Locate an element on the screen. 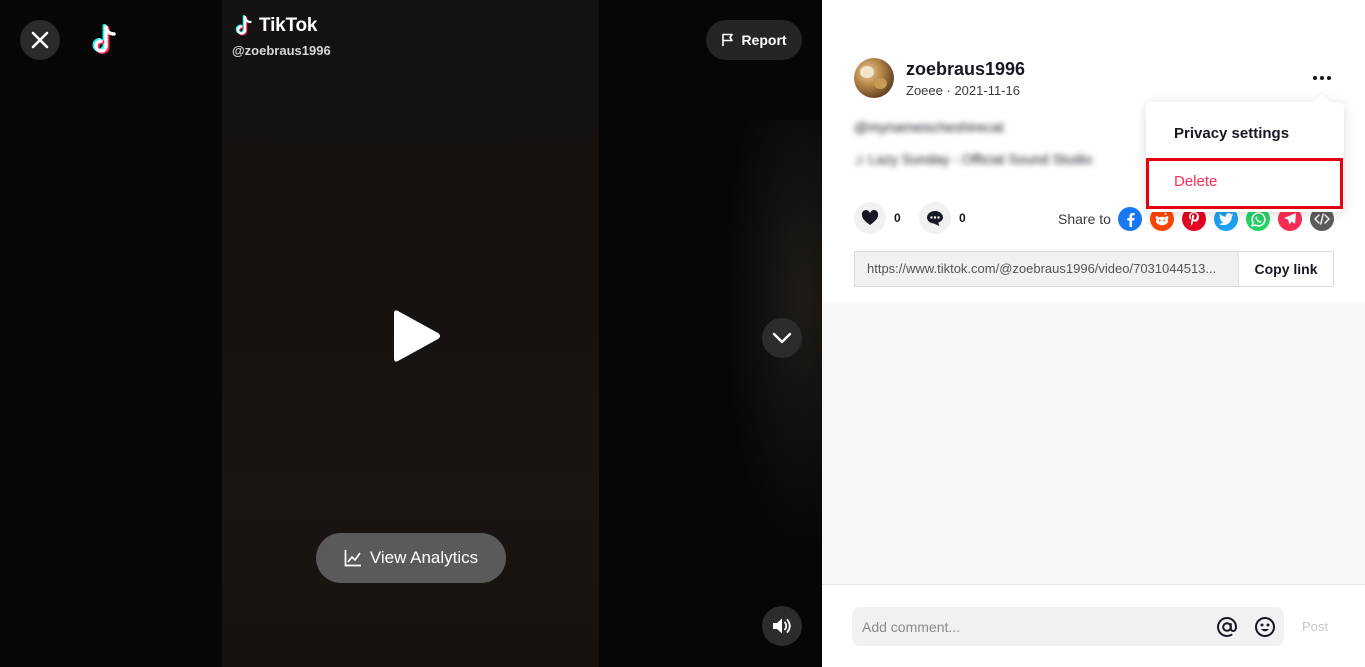 The height and width of the screenshot is (667, 1365). close-button is located at coordinates (40, 40).